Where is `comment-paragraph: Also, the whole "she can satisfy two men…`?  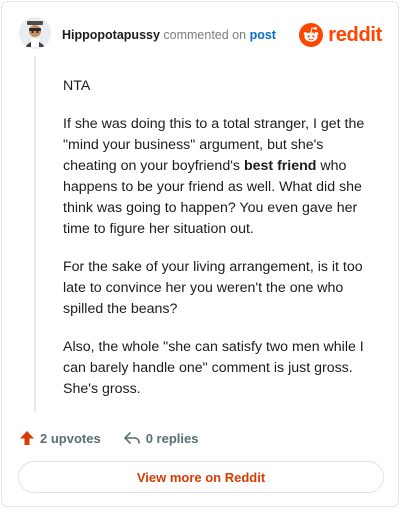
comment-paragraph: Also, the whole "she can satisfy two men… is located at coordinates (213, 368).